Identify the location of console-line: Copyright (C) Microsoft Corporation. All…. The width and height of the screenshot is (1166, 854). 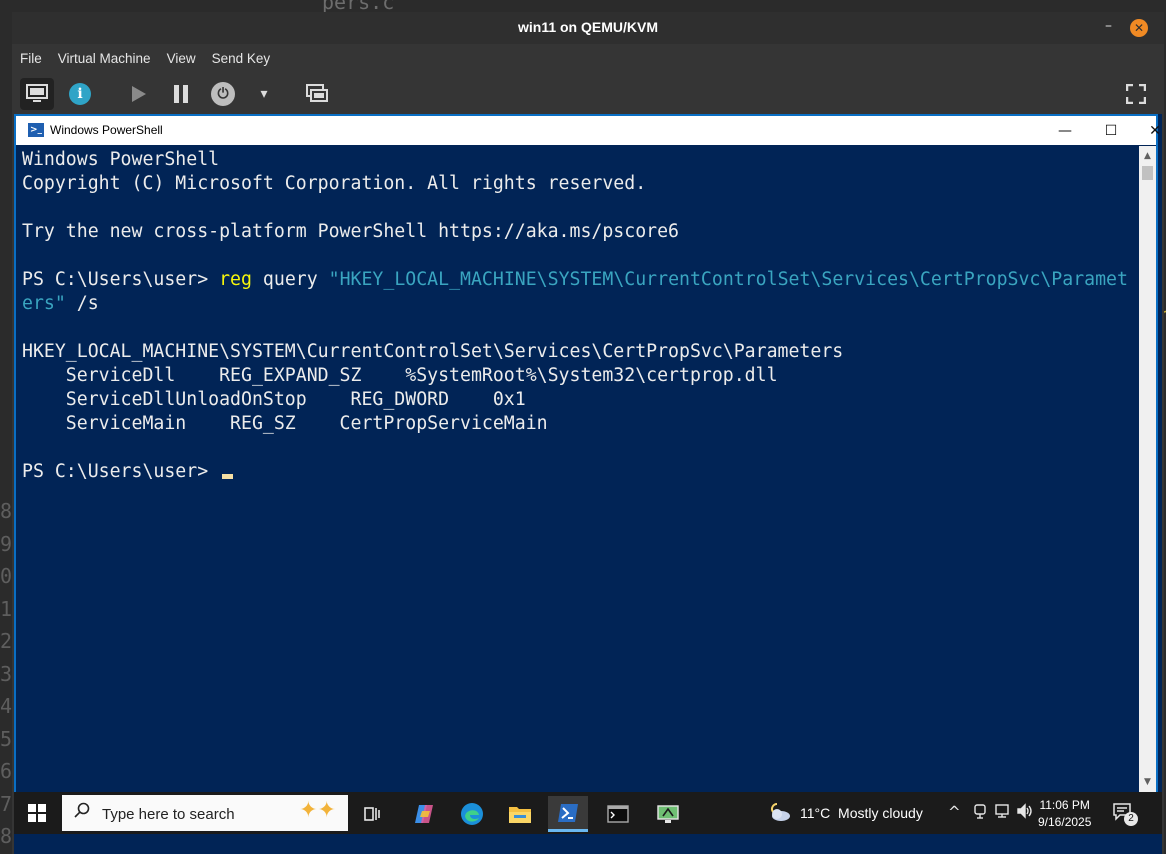
(334, 183).